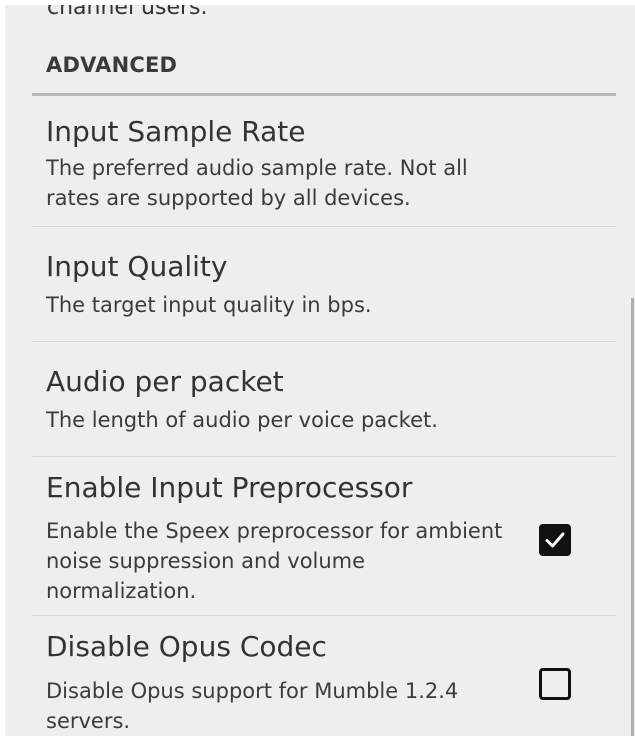 Image resolution: width=635 pixels, height=736 pixels. Describe the element at coordinates (165, 381) in the screenshot. I see `pref-title: Audio per packet` at that location.